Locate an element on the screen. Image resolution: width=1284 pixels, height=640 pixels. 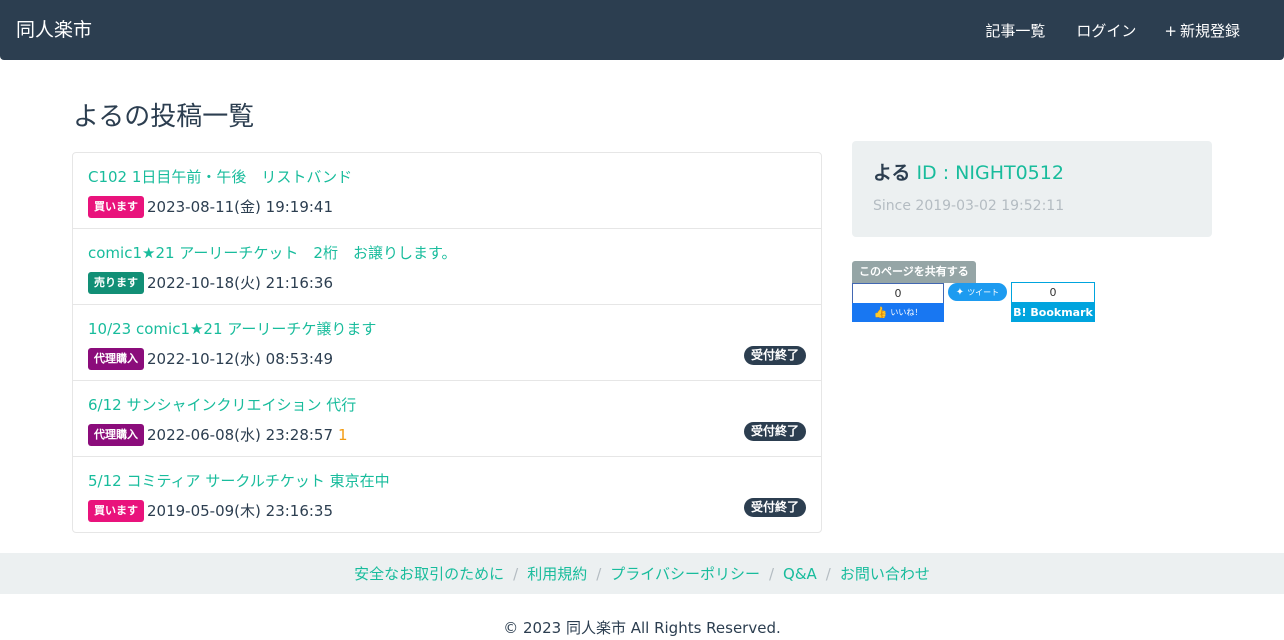
facebook-count: 0 is located at coordinates (898, 293).